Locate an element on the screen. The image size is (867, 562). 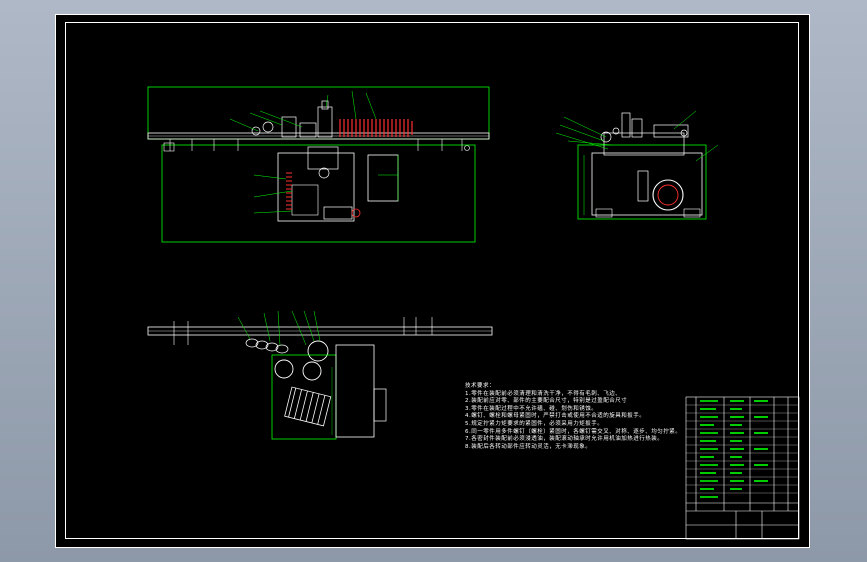
note-line: 5.规定拧紧力矩要求的紧固件，必须采用力矩扳手。 is located at coordinates (534, 423).